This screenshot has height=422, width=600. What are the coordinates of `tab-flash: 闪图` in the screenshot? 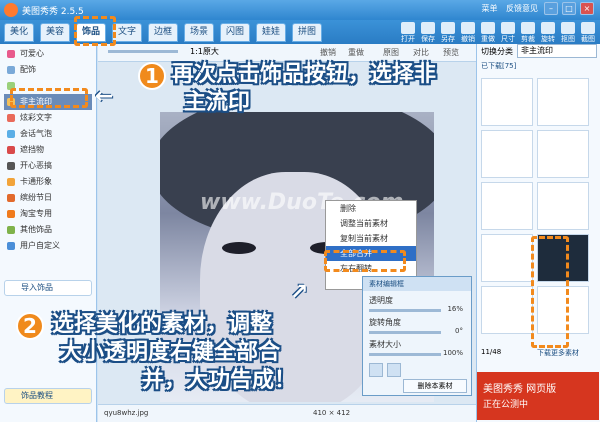 It's located at (235, 32).